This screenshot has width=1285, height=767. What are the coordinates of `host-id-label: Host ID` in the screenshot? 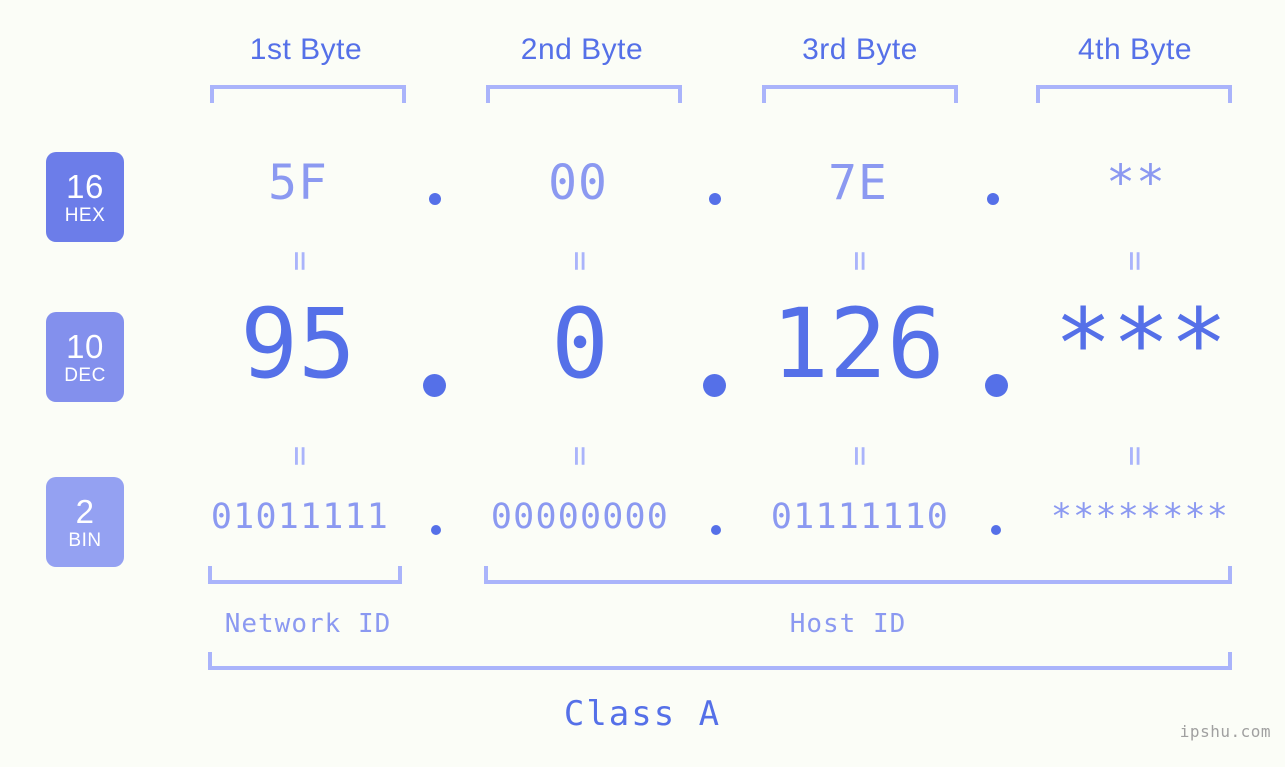 It's located at (848, 624).